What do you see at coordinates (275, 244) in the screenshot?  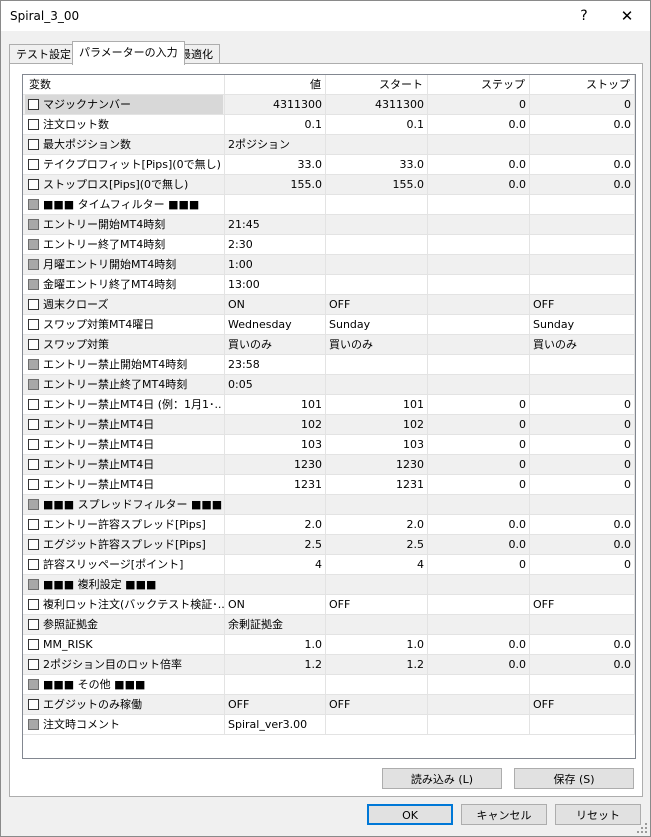 I see `value-cell: 2:30` at bounding box center [275, 244].